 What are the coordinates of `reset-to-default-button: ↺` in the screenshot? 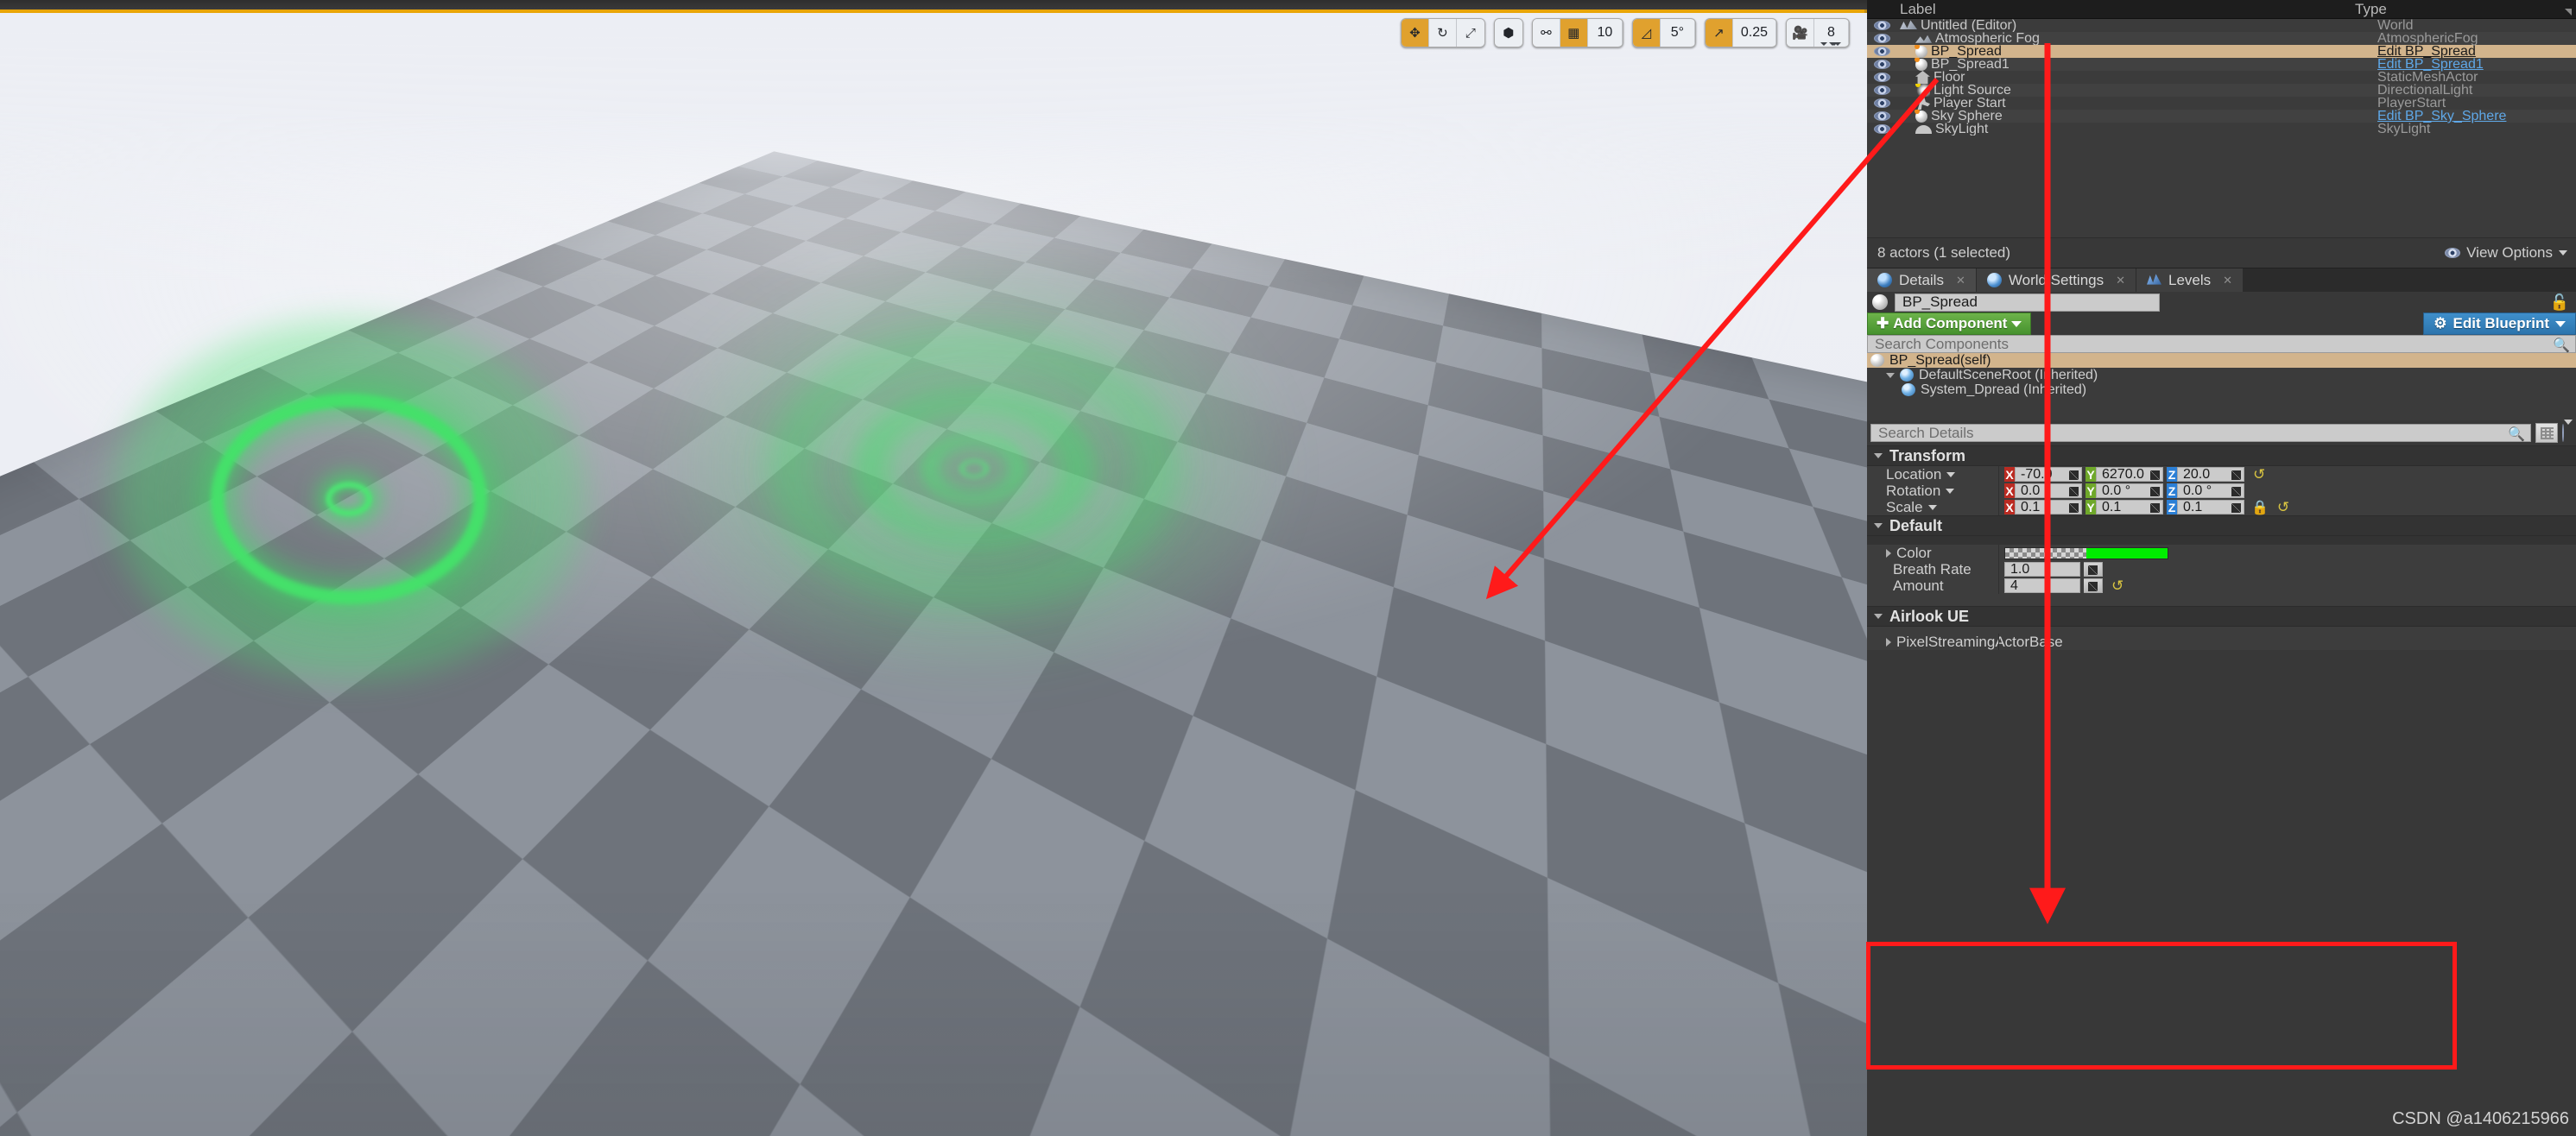 It's located at (2283, 507).